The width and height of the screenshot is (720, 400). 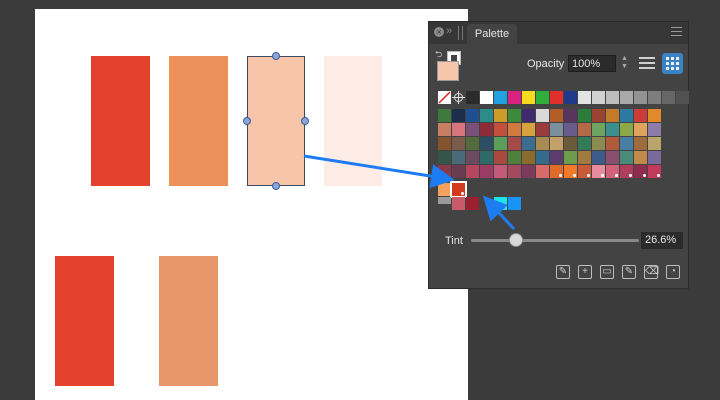 What do you see at coordinates (499, 213) in the screenshot?
I see `arrow-to-new-swatch` at bounding box center [499, 213].